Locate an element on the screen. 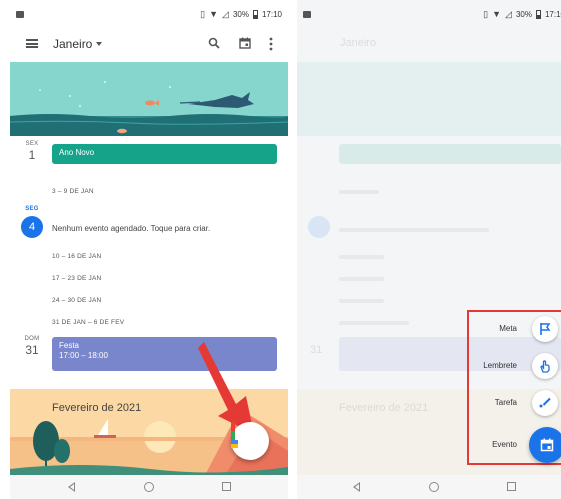 This screenshot has height=499, width=561. ghost-day-number: 31 is located at coordinates (316, 350).